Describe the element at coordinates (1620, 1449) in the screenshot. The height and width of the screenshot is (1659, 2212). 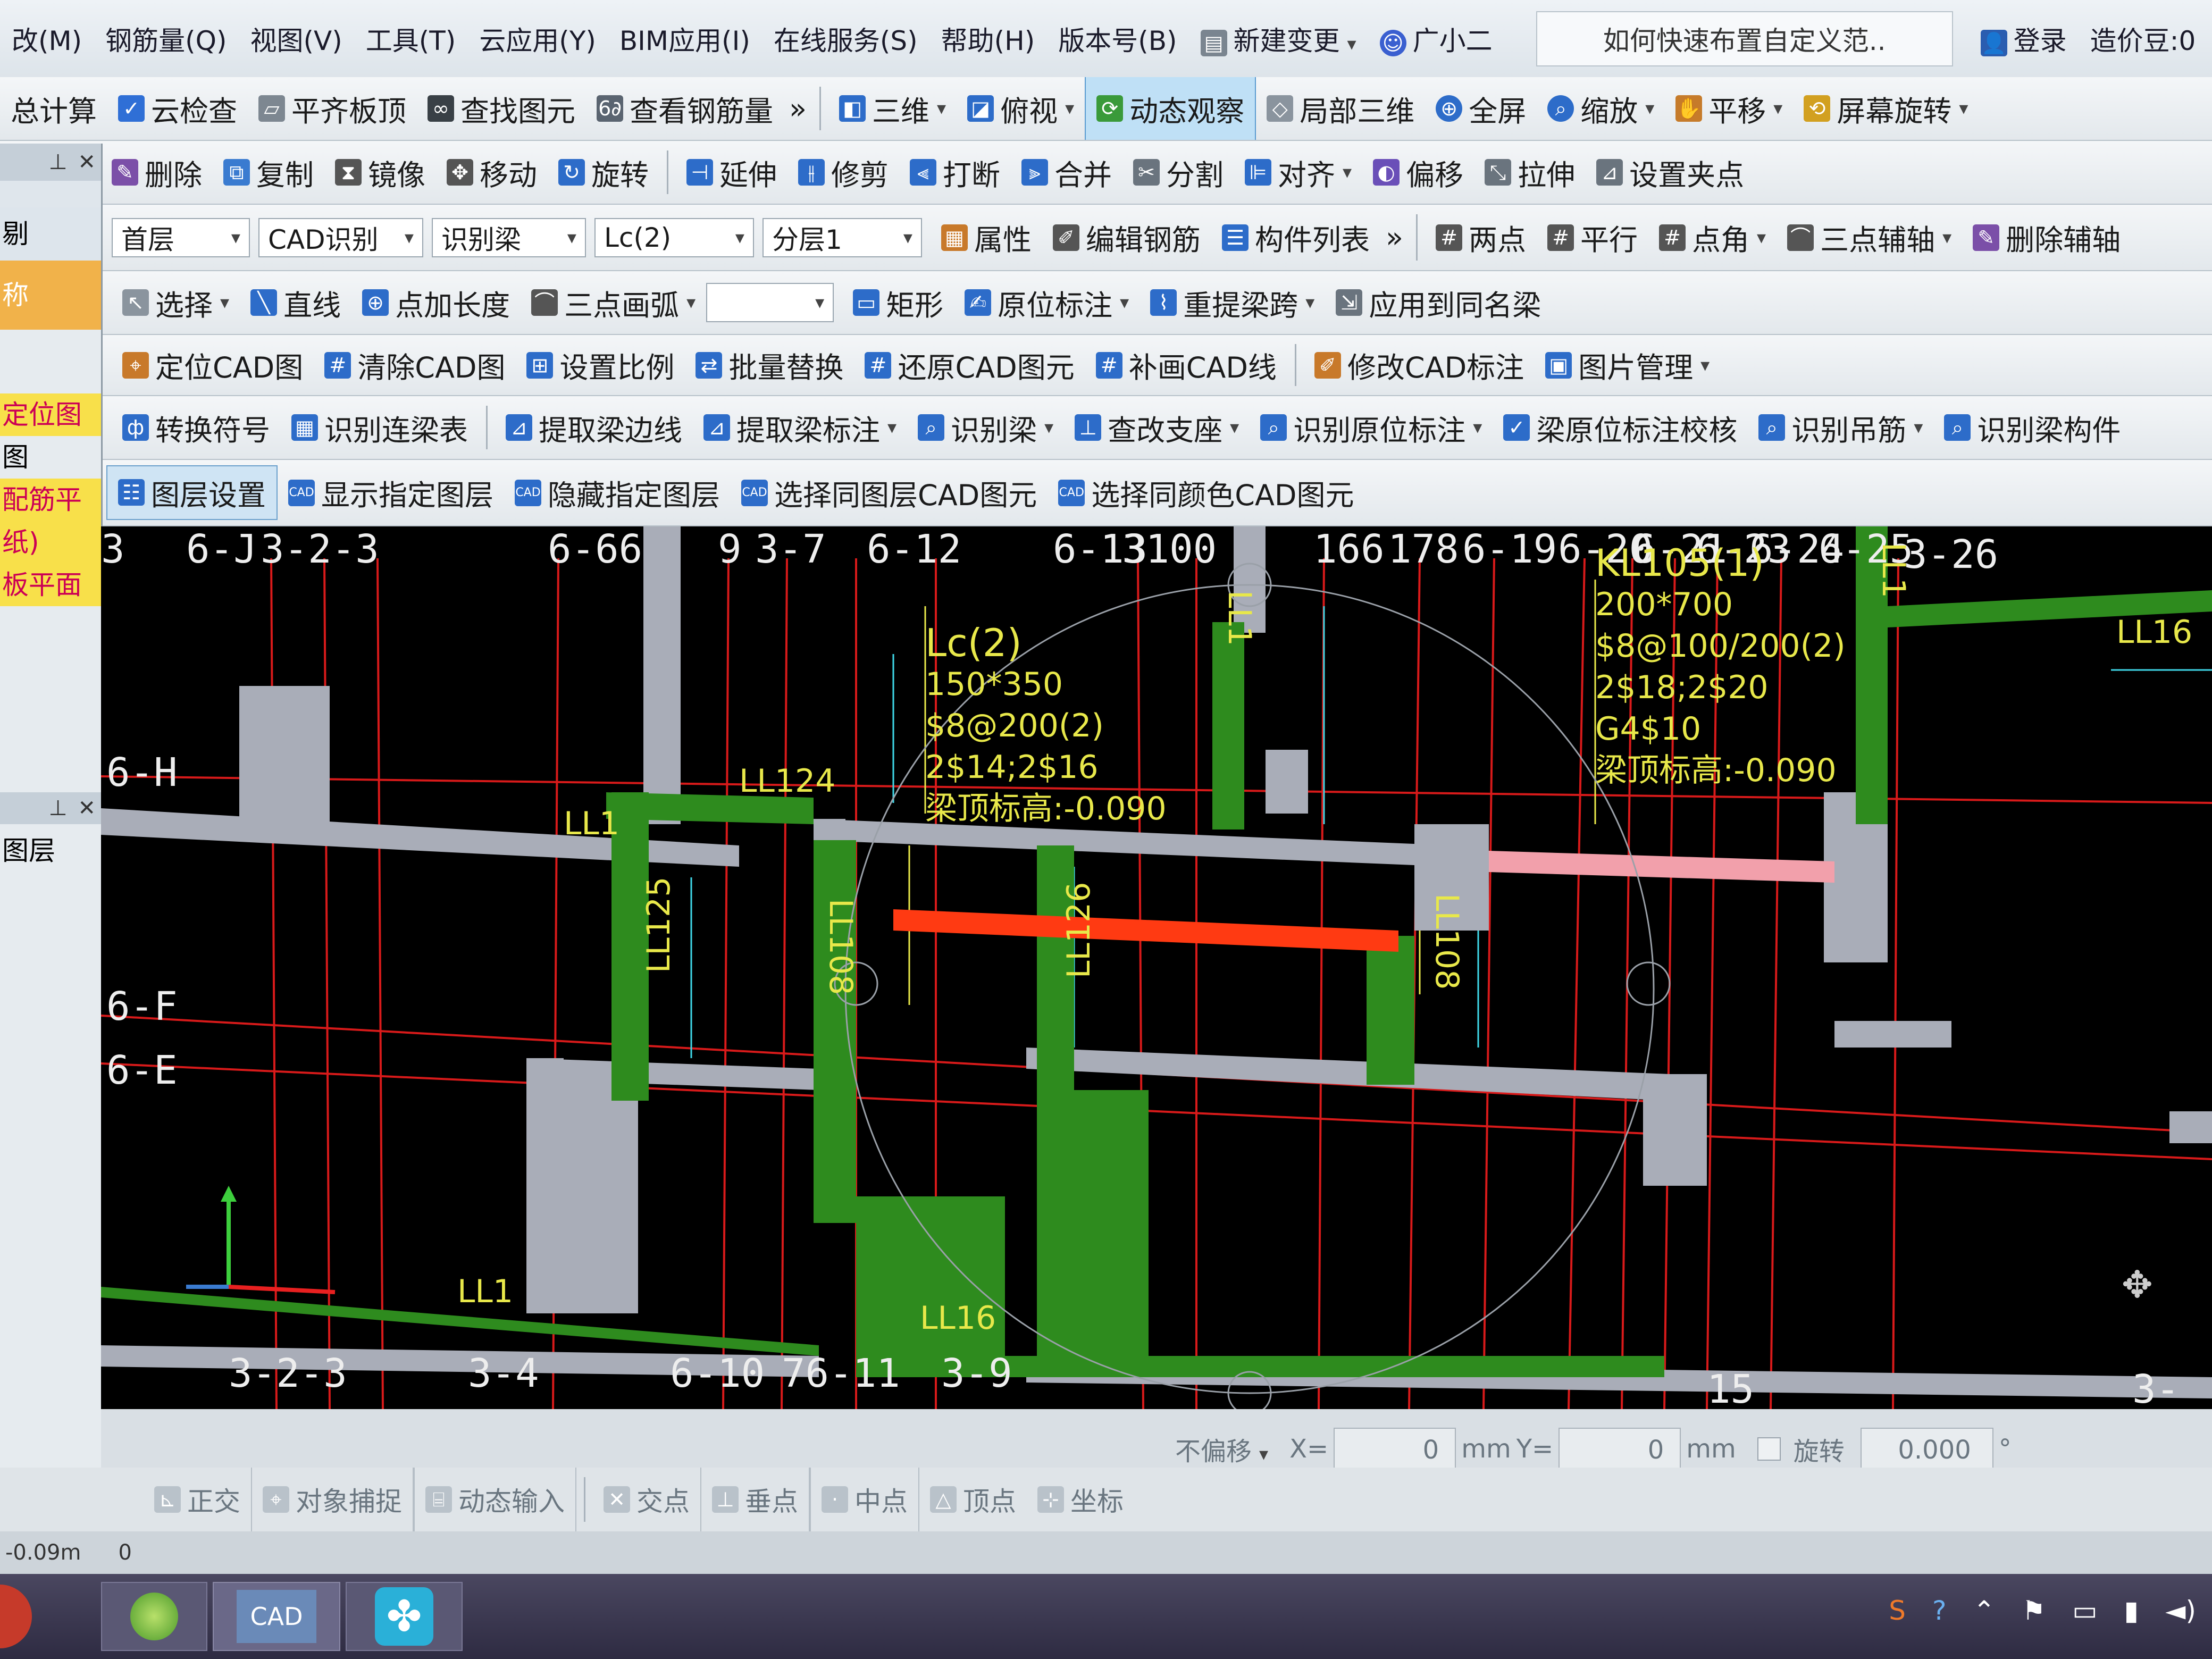
I see `y-input: 0` at that location.